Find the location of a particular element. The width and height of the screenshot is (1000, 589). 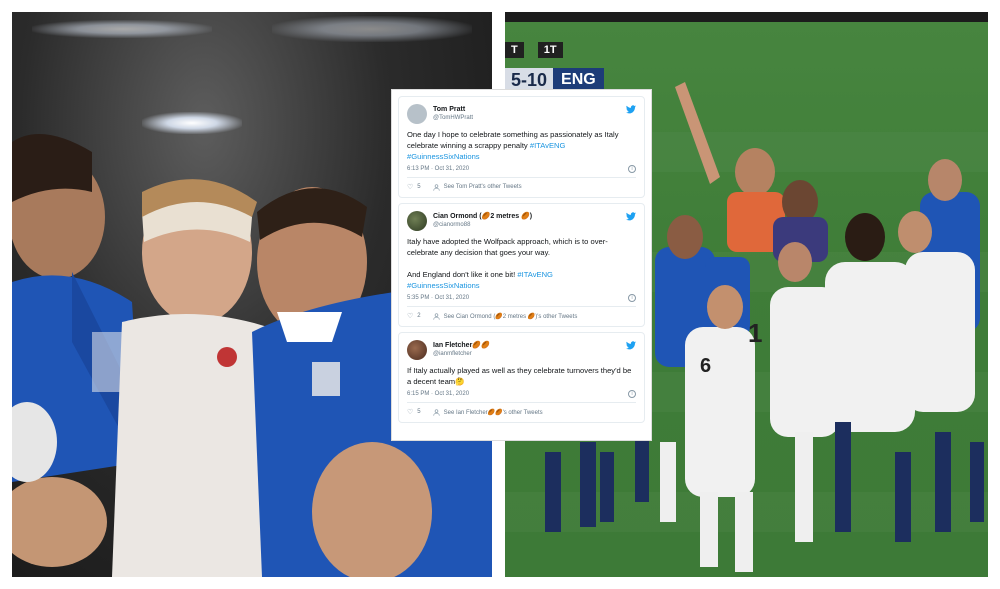

tweet-timestamp: 6:13 PM · Oct 31, 2020 is located at coordinates (438, 169).